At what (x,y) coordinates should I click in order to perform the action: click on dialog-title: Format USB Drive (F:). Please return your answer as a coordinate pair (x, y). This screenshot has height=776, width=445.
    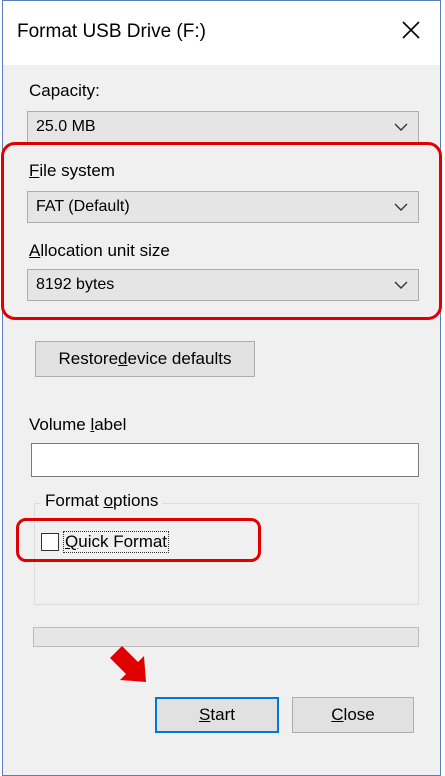
    Looking at the image, I should click on (111, 31).